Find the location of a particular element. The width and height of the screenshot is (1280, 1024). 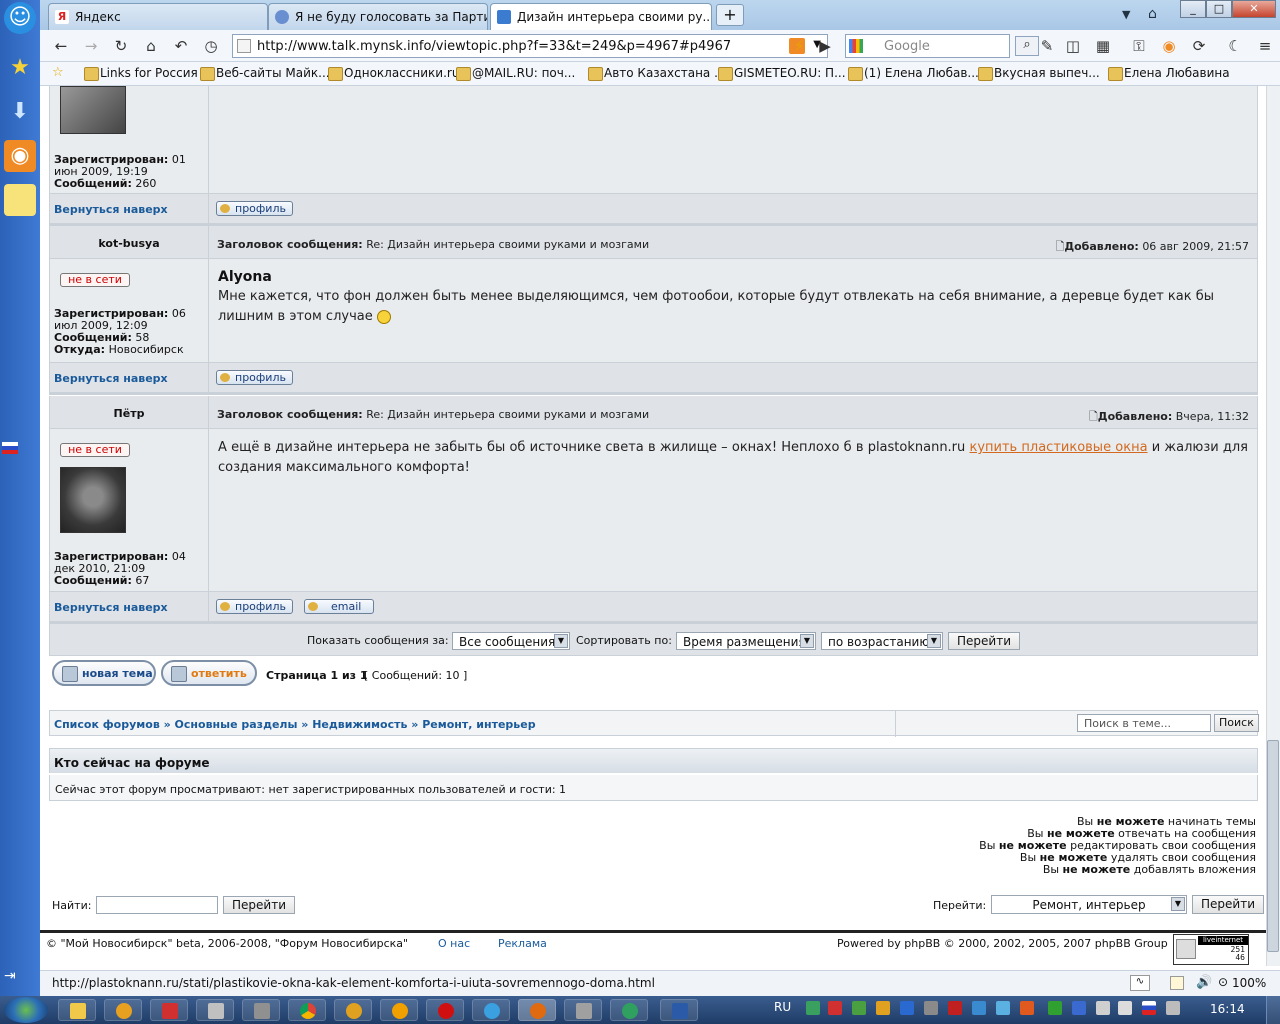

start-button is located at coordinates (26, 1010).